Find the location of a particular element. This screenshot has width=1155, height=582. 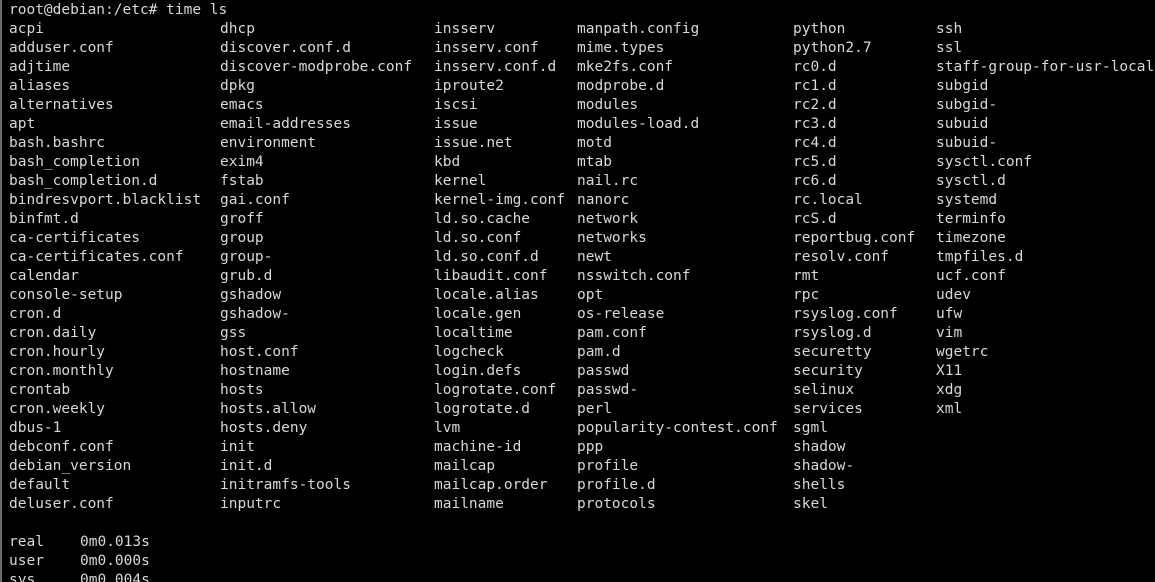

ls-entry: dpkg is located at coordinates (237, 86).